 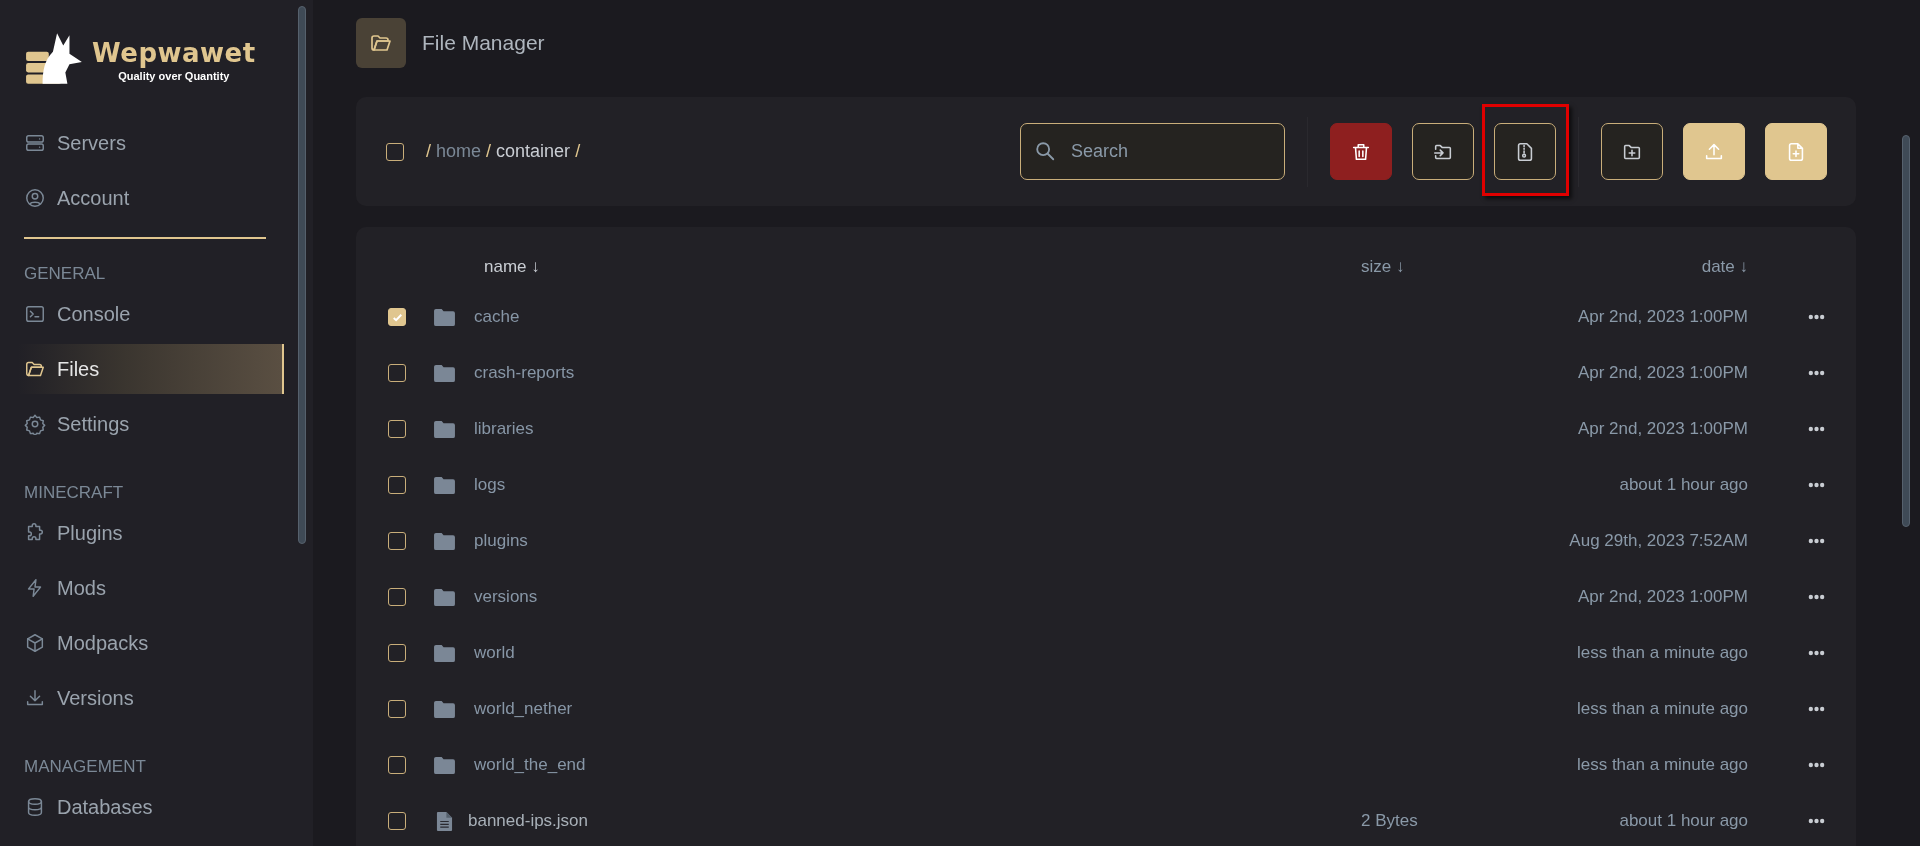 I want to click on file-name: plugins, so click(x=501, y=540).